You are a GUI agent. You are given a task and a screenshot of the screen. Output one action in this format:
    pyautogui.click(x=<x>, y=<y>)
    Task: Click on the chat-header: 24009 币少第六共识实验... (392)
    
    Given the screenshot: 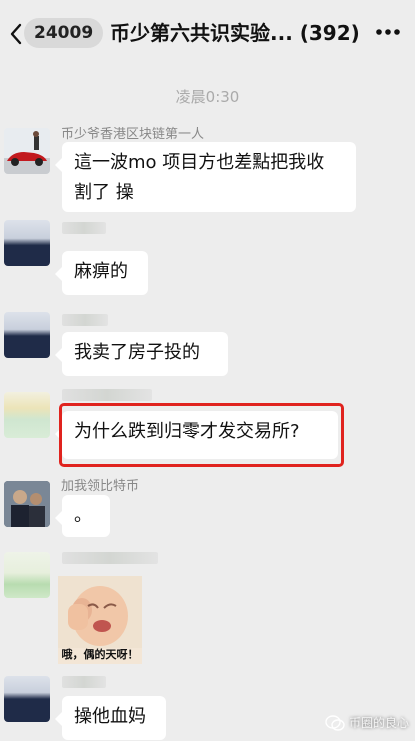 What is the action you would take?
    pyautogui.click(x=207, y=35)
    